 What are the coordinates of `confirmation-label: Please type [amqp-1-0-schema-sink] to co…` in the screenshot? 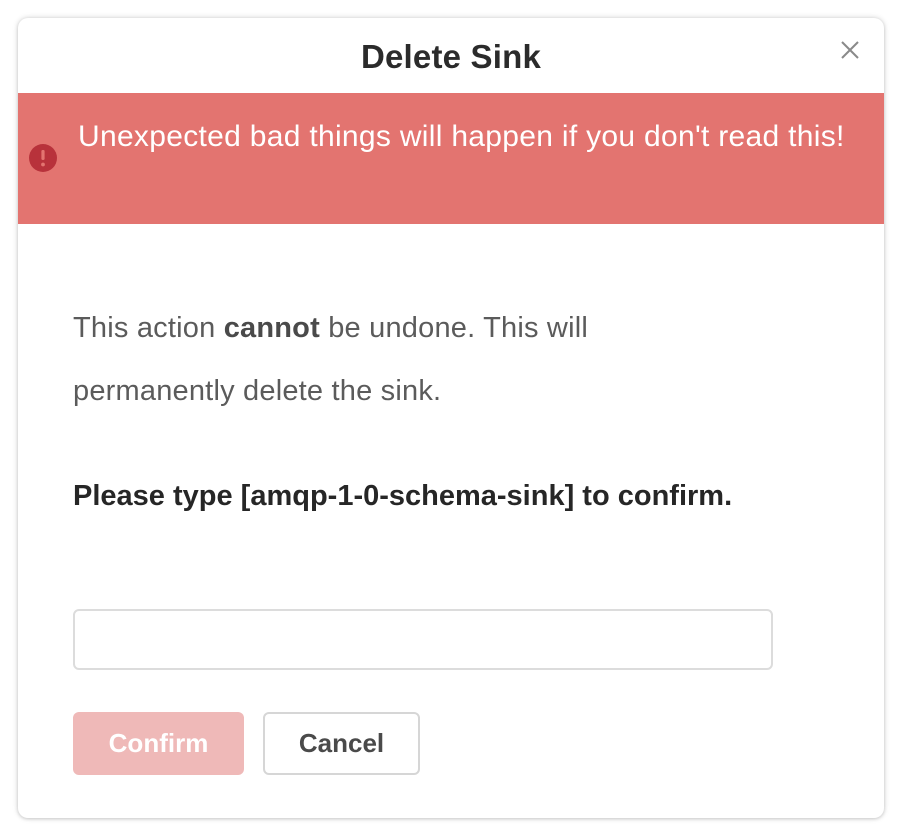 It's located at (403, 496).